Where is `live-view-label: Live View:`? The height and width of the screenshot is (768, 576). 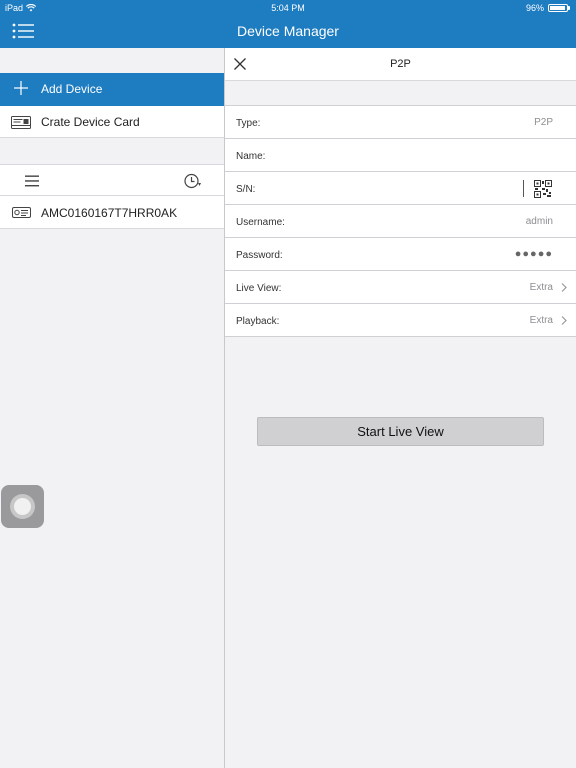 live-view-label: Live View: is located at coordinates (259, 288).